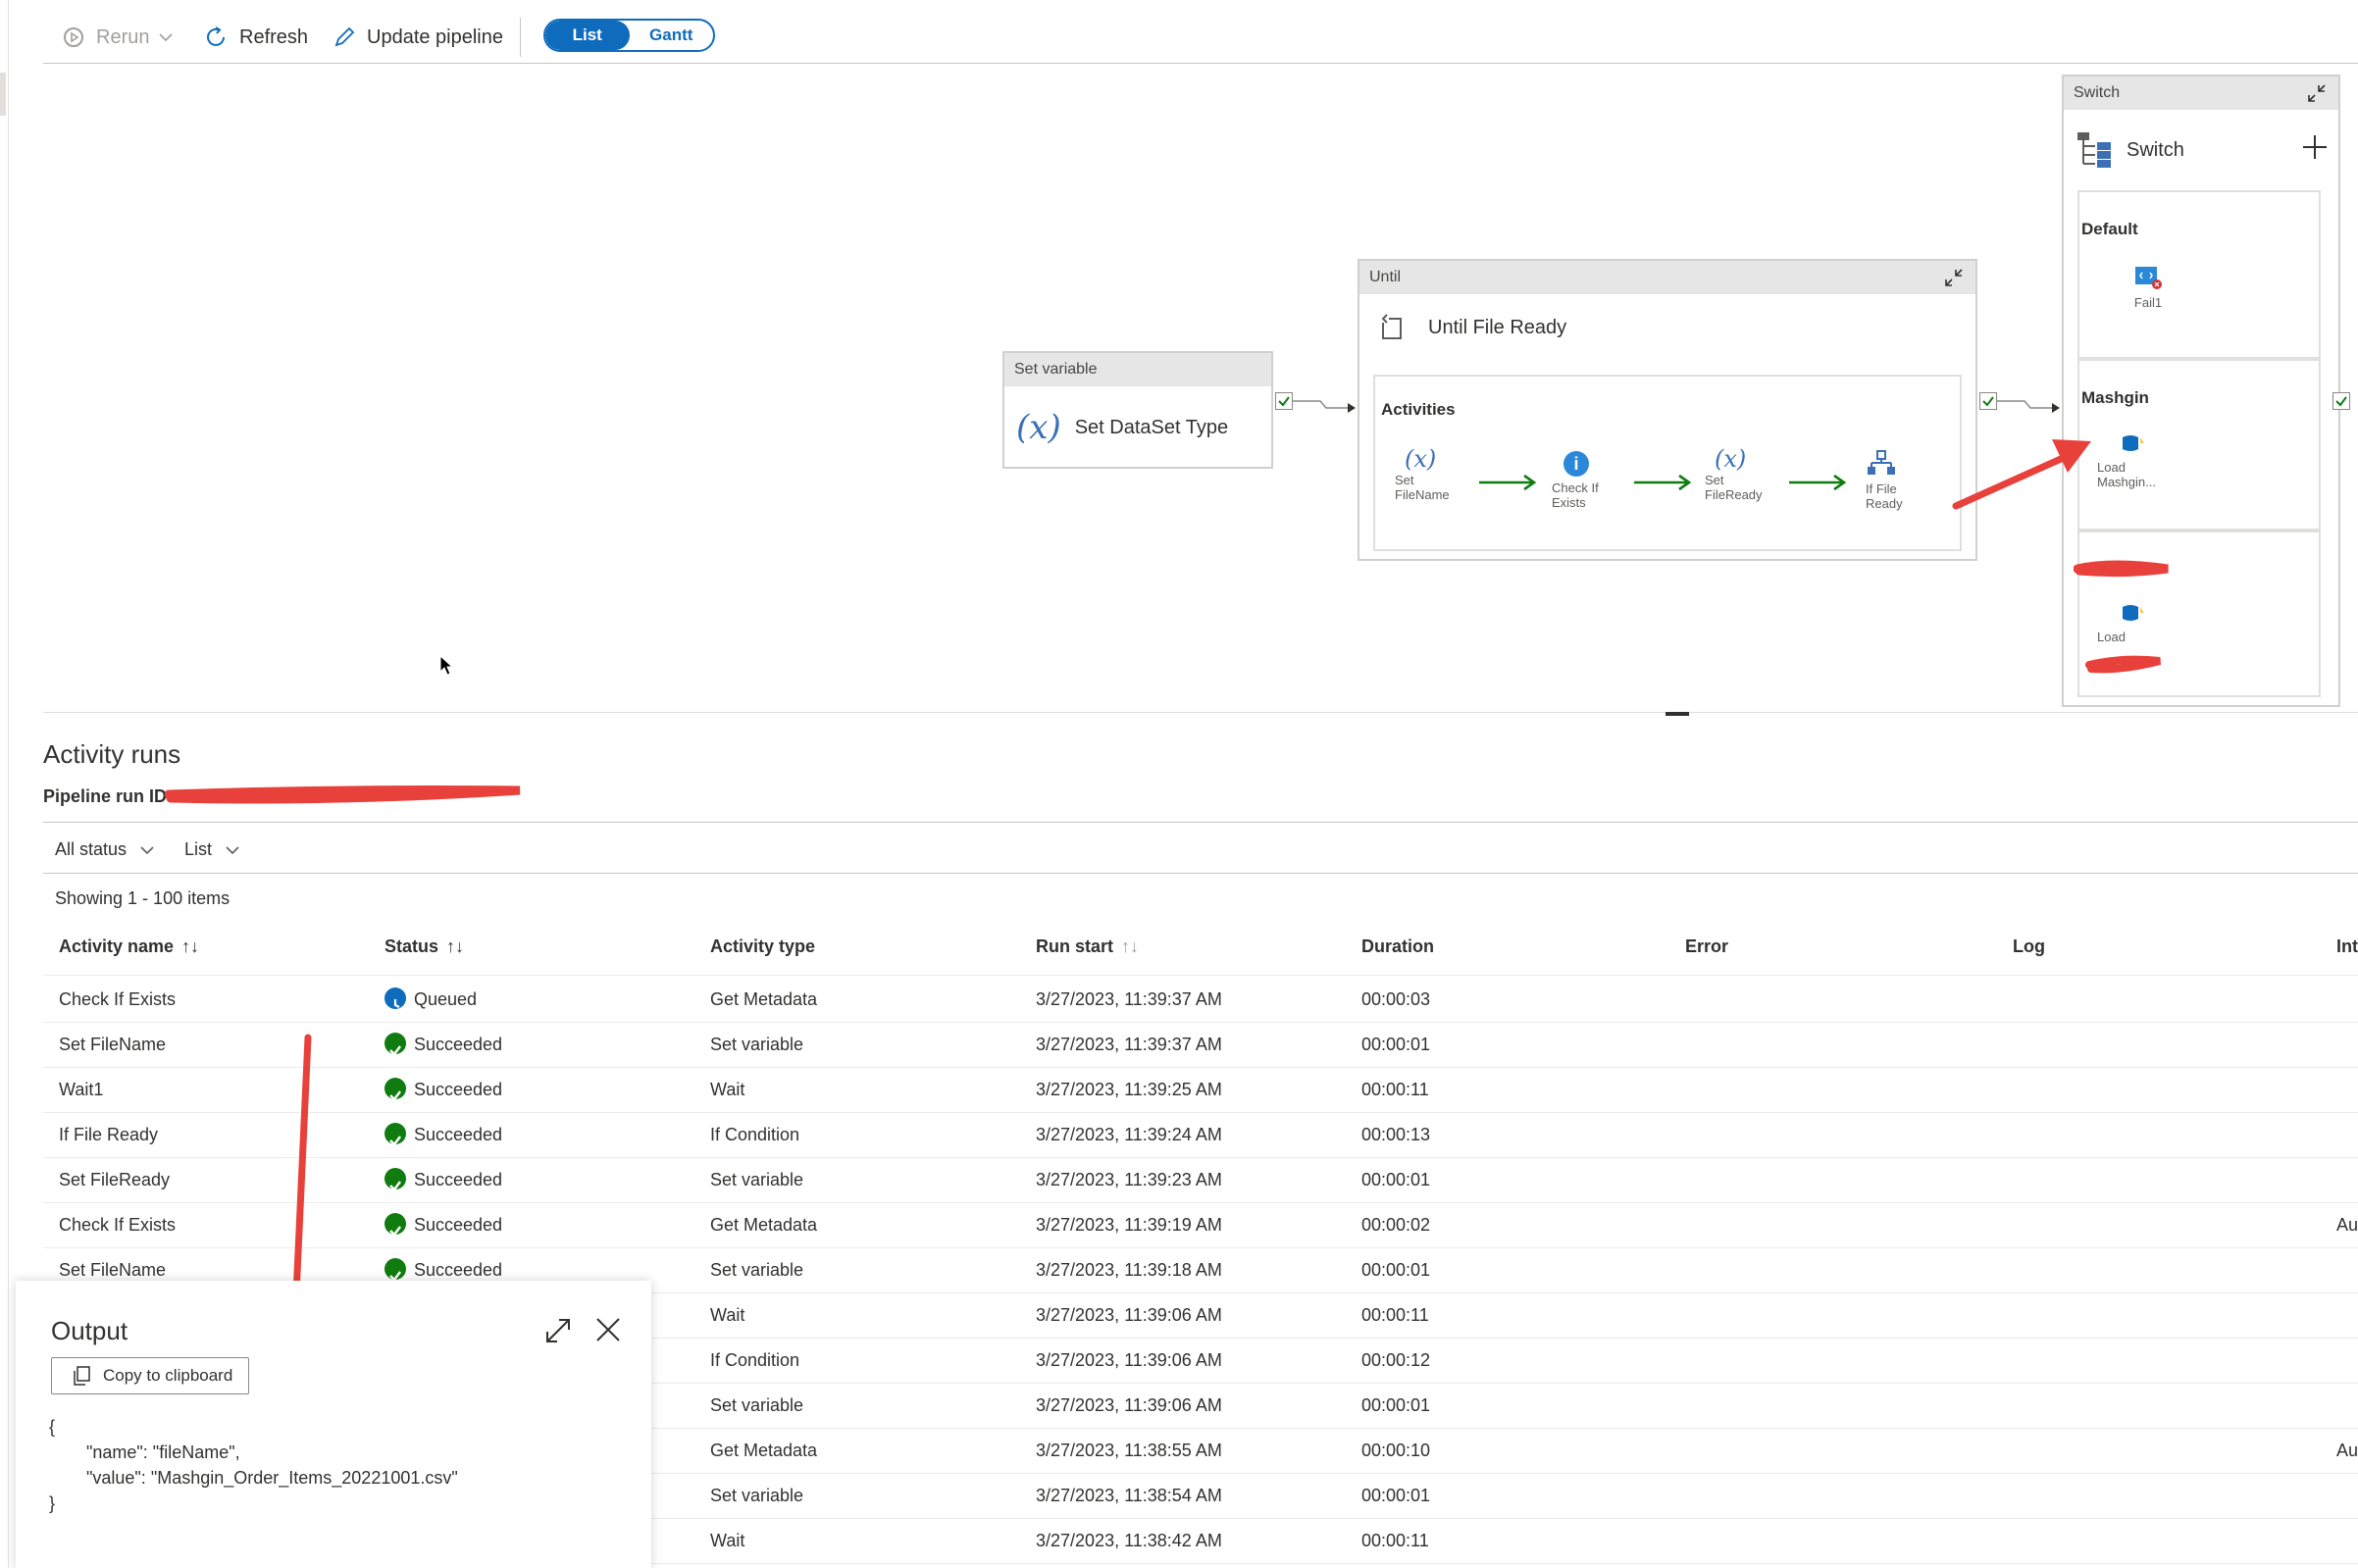  What do you see at coordinates (762, 946) in the screenshot?
I see `column-header-activity-type: Activity type` at bounding box center [762, 946].